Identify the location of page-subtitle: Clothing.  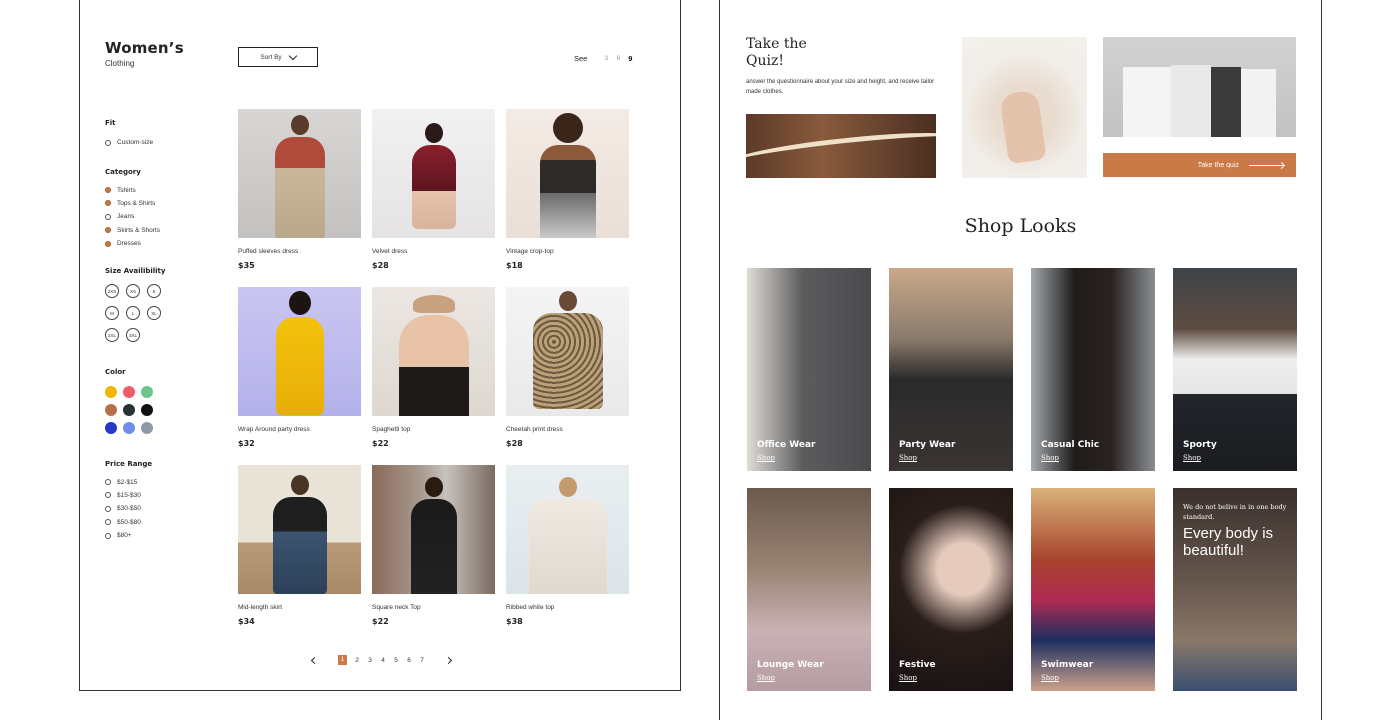
(120, 63).